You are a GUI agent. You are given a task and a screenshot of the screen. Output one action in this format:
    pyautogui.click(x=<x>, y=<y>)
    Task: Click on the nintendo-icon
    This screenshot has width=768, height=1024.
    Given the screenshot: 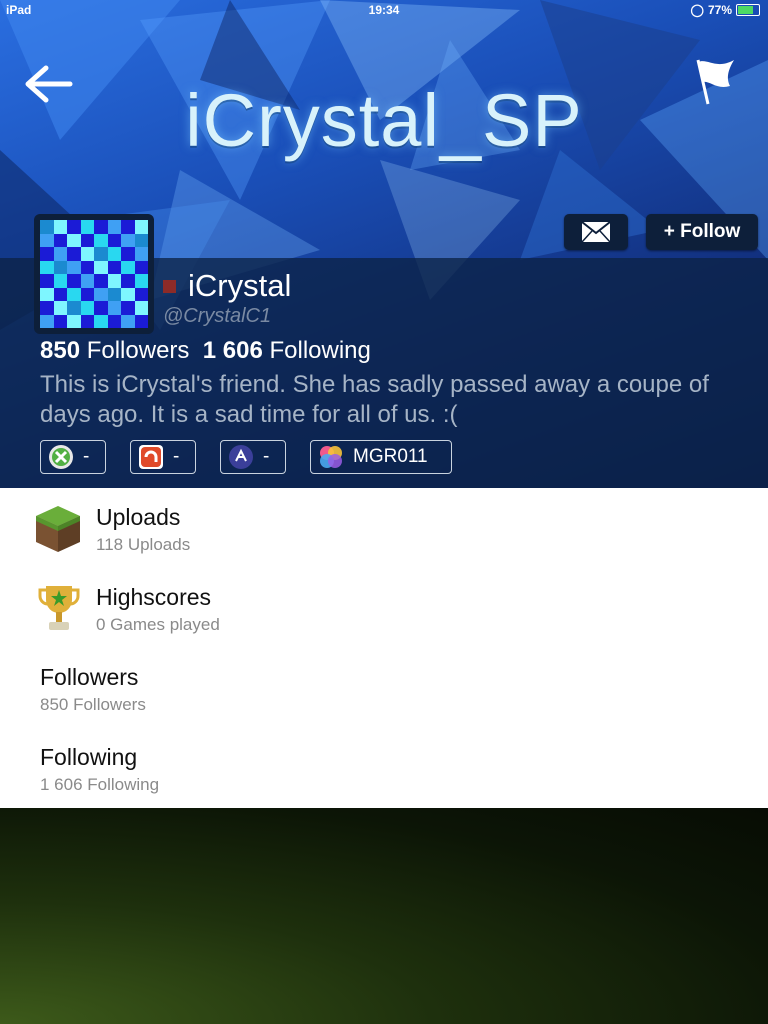 What is the action you would take?
    pyautogui.click(x=241, y=457)
    